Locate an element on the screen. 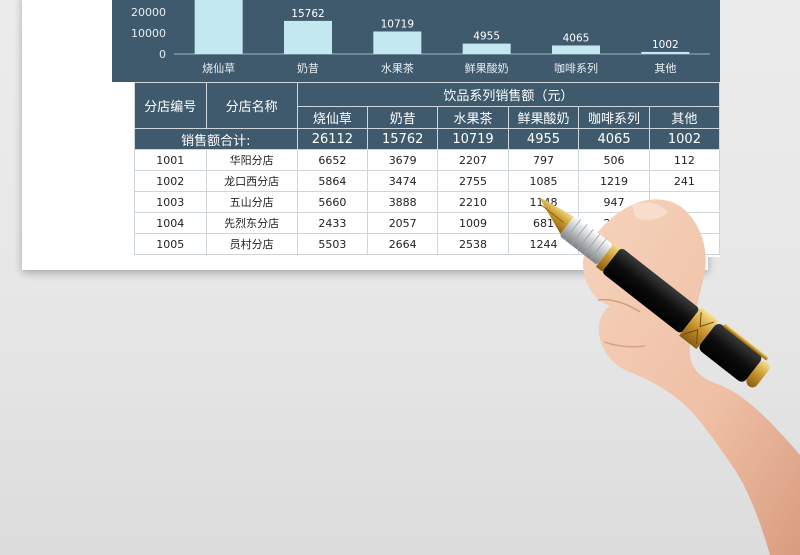 The image size is (800, 555). store-id-cell: 1001 is located at coordinates (170, 160).